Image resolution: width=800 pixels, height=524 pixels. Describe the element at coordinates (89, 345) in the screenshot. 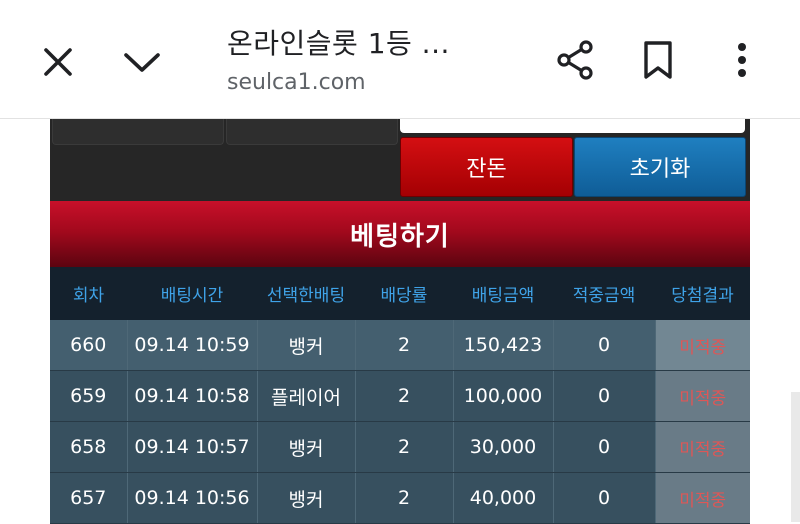

I see `cell-round: 660` at that location.